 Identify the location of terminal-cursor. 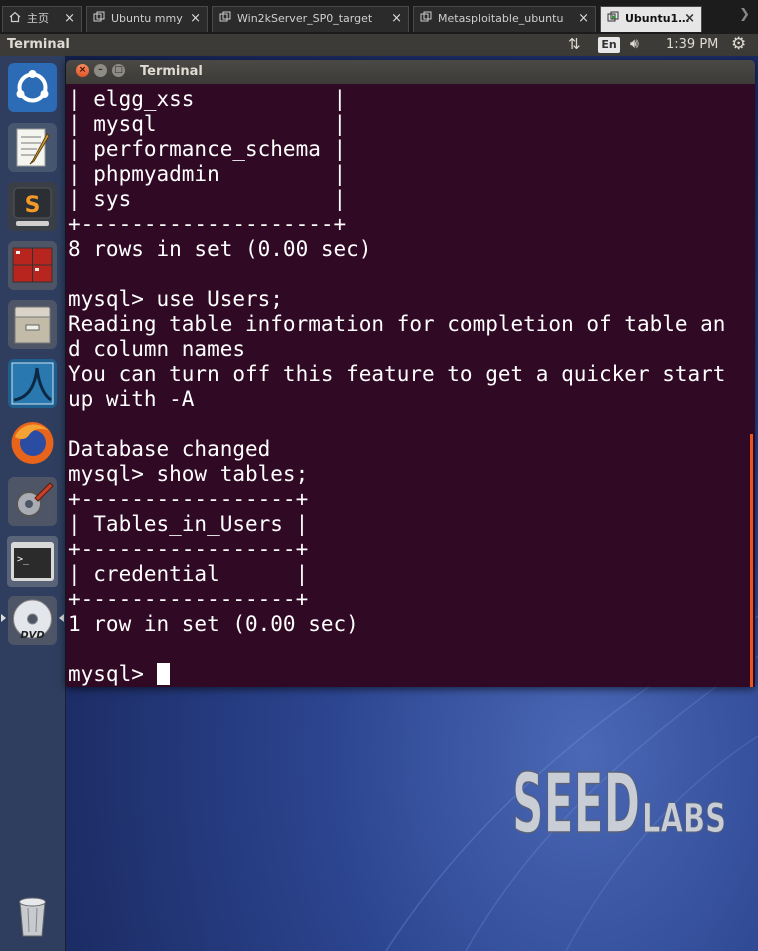
(163, 674).